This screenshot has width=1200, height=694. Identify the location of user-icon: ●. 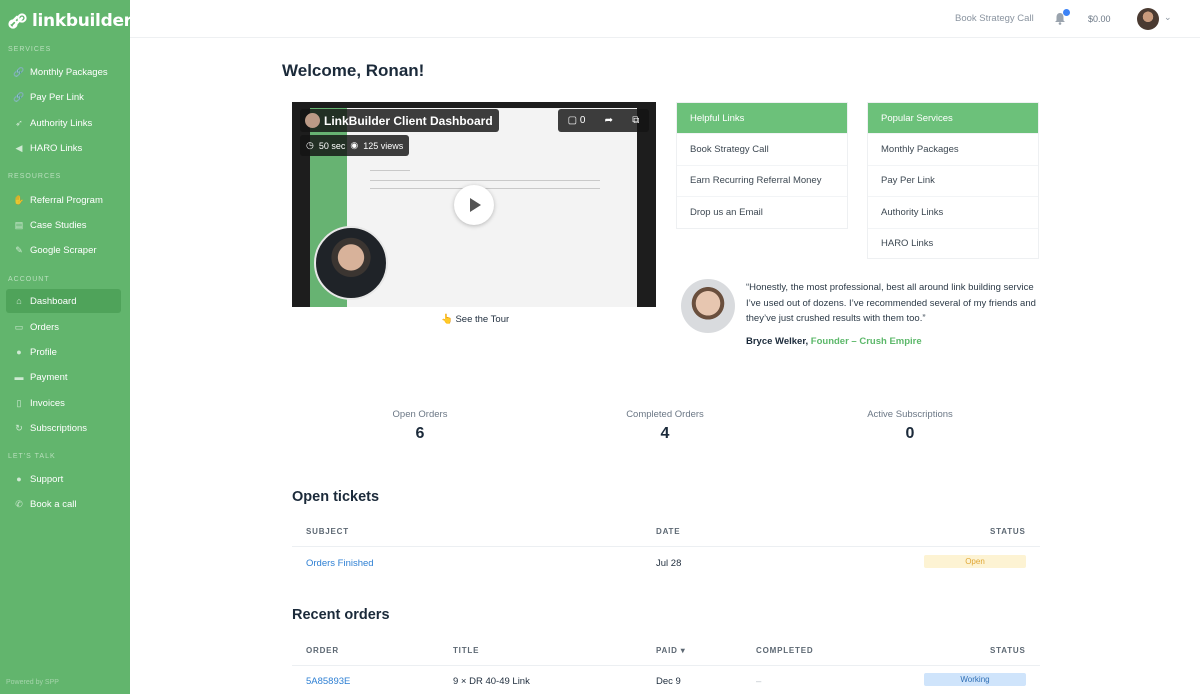
(19, 352).